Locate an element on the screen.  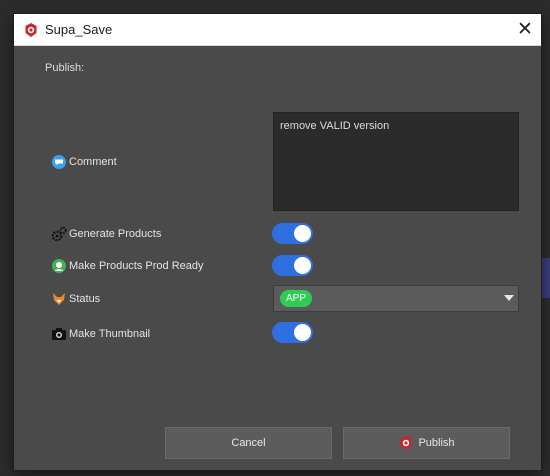
publish-button: Publish is located at coordinates (426, 443).